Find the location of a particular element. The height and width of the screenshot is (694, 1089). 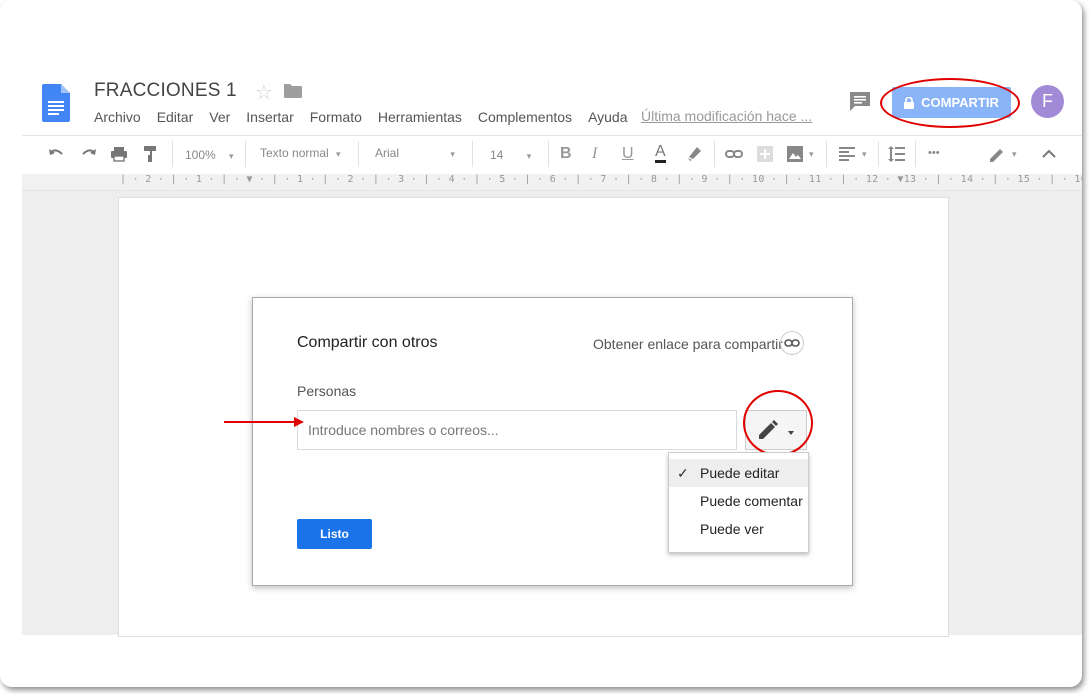

zoom-value: 100% is located at coordinates (200, 155).